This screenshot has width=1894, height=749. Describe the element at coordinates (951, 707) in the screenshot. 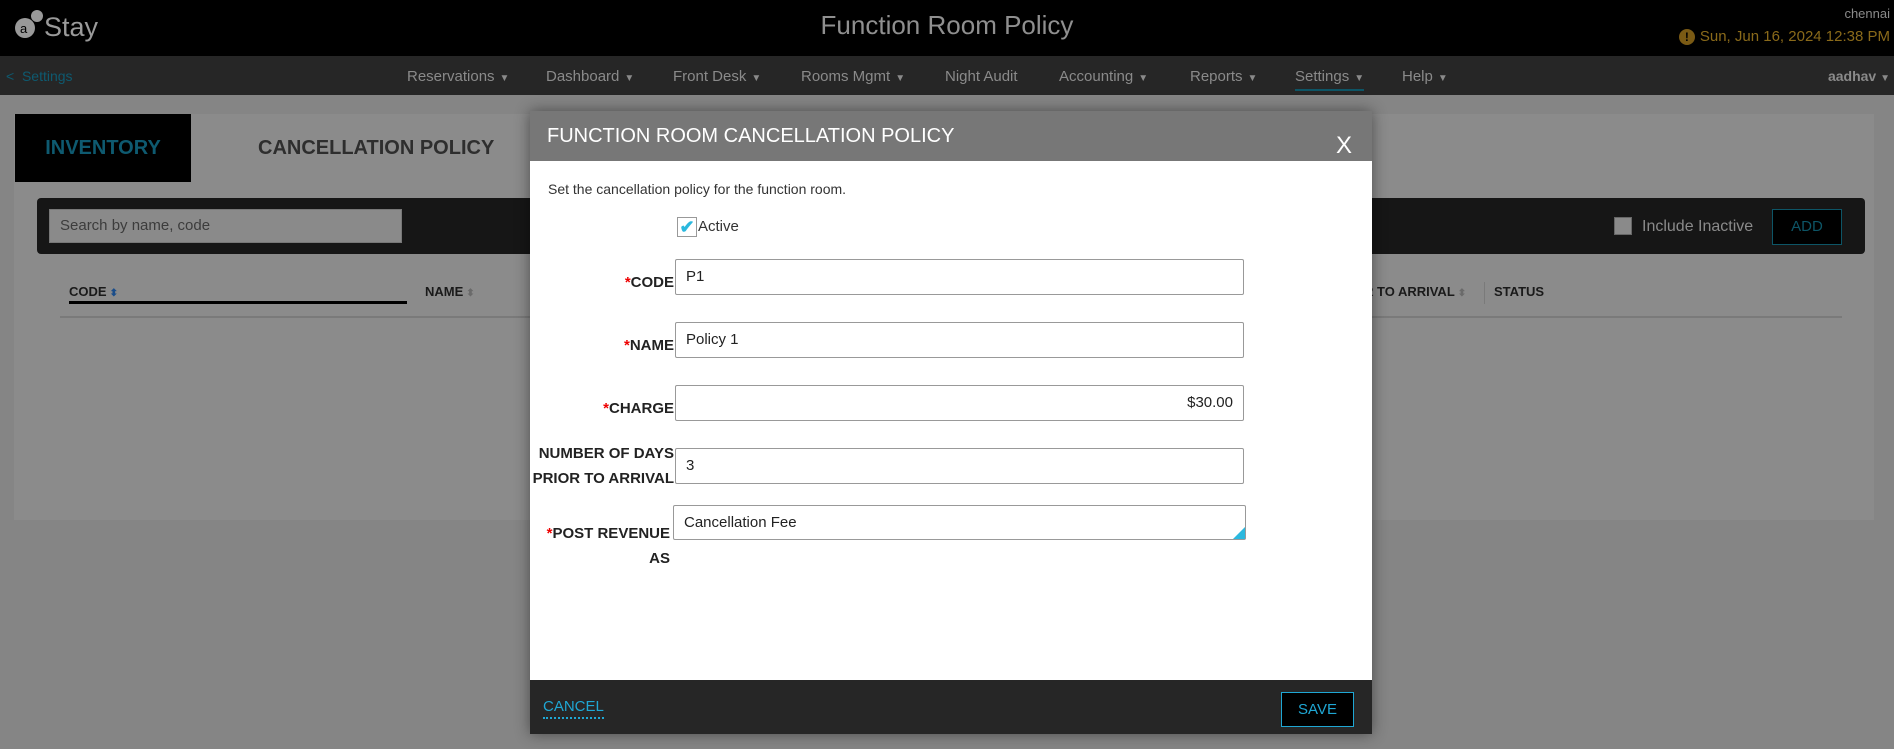

I see `dialog-footer: CANCEL SAVE` at that location.